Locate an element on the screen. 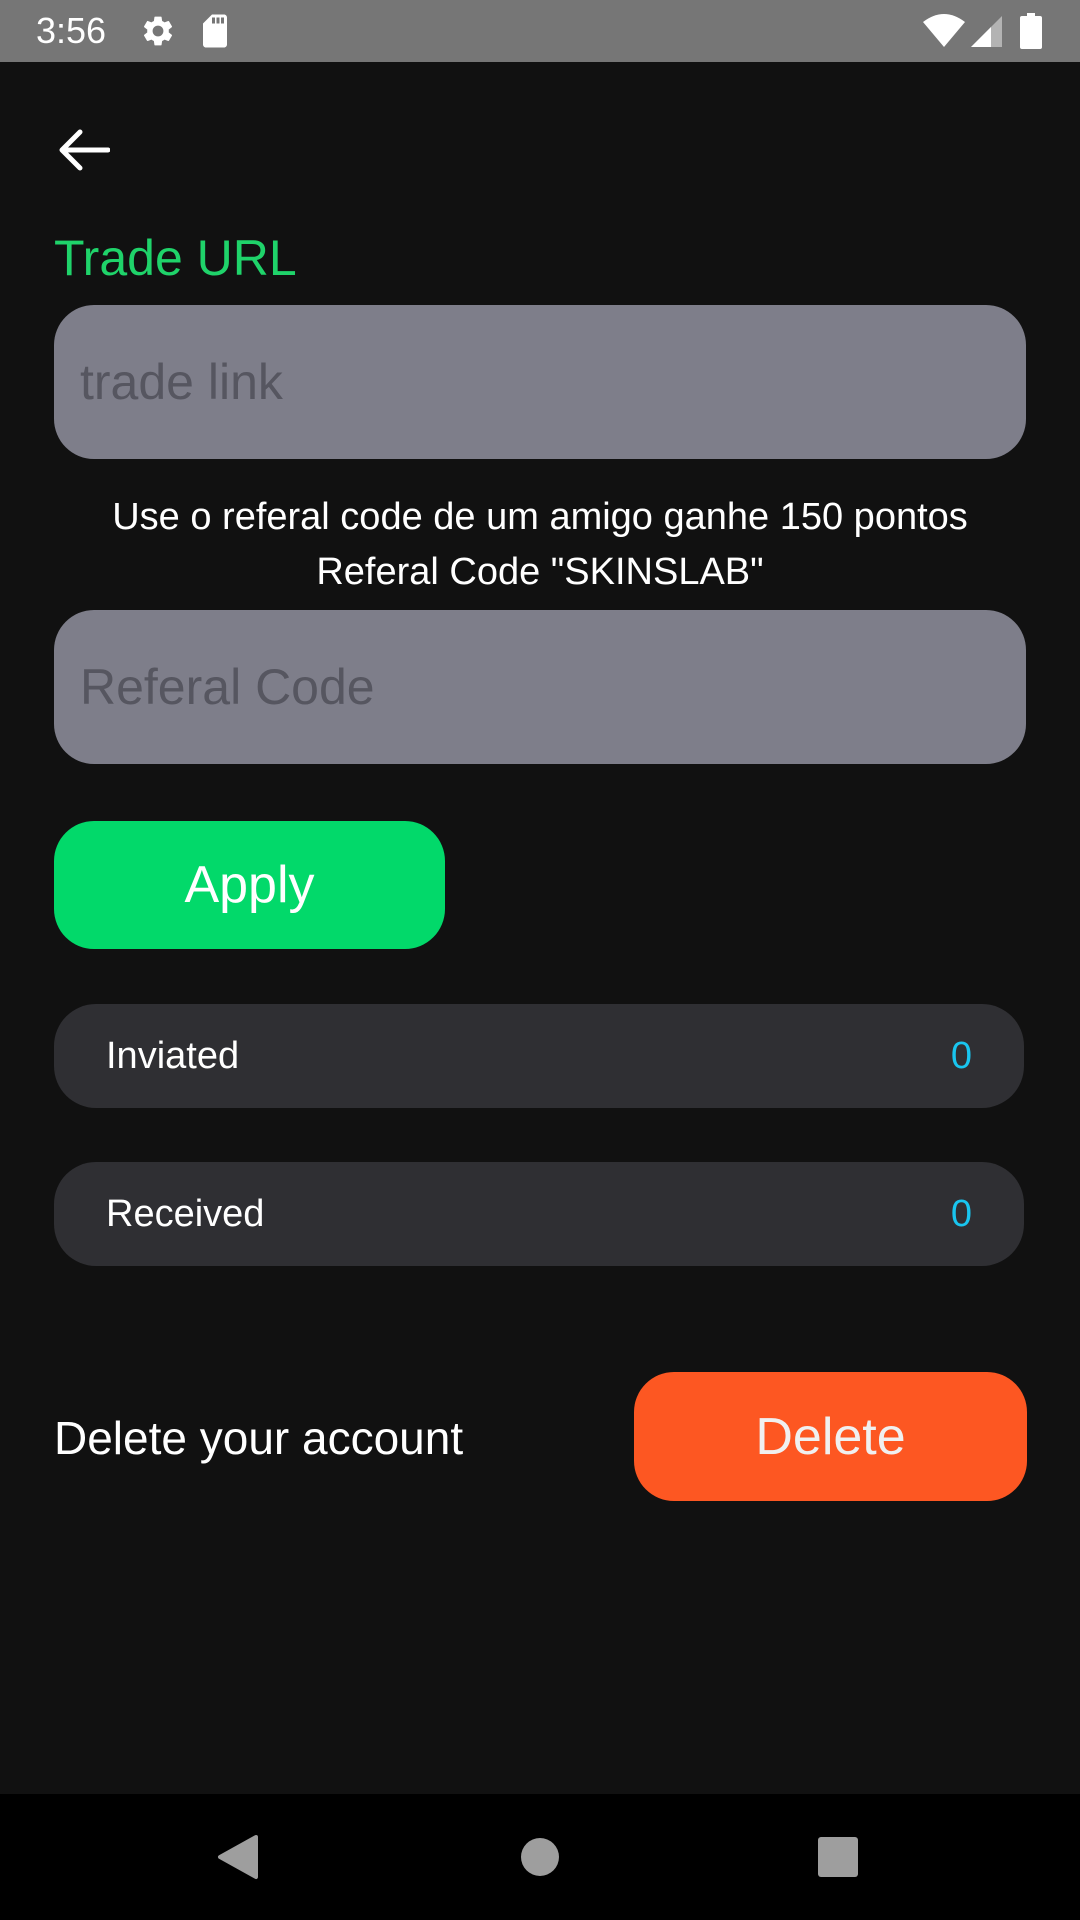 This screenshot has width=1080, height=1920. referral-code-input is located at coordinates (540, 687).